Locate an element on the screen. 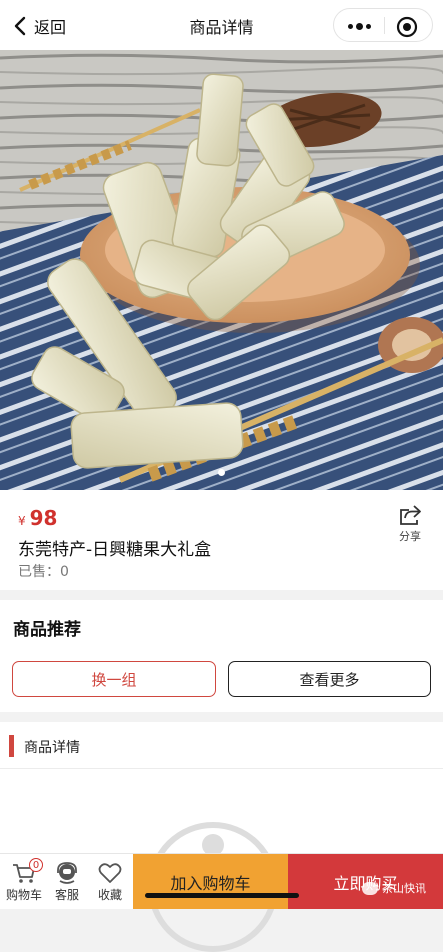 The image size is (443, 952). target-close-icon is located at coordinates (407, 27).